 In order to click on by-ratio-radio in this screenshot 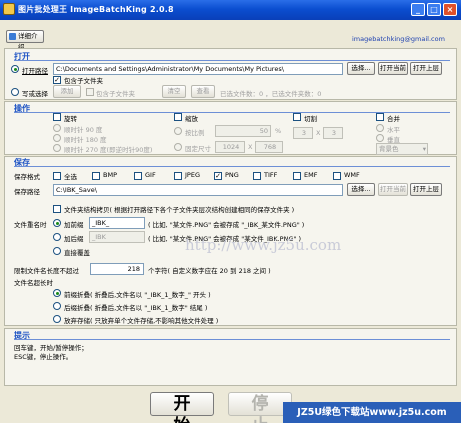, I will do `click(178, 131)`.